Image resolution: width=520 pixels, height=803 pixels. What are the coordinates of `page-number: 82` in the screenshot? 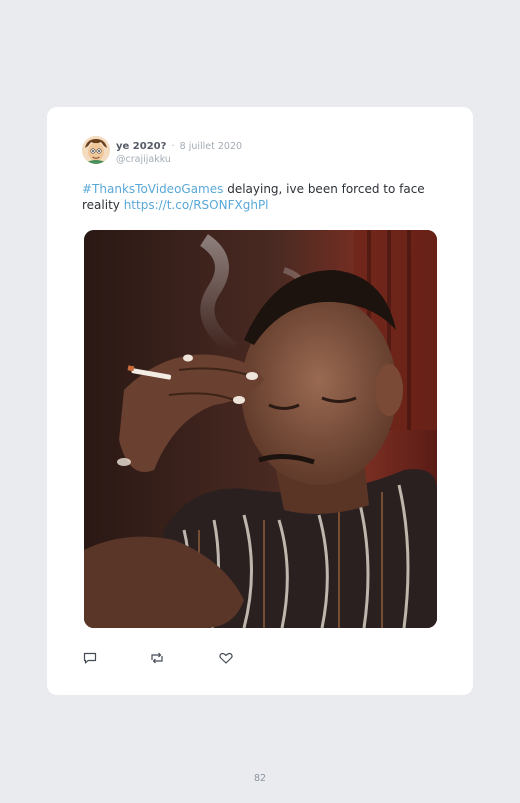 It's located at (260, 778).